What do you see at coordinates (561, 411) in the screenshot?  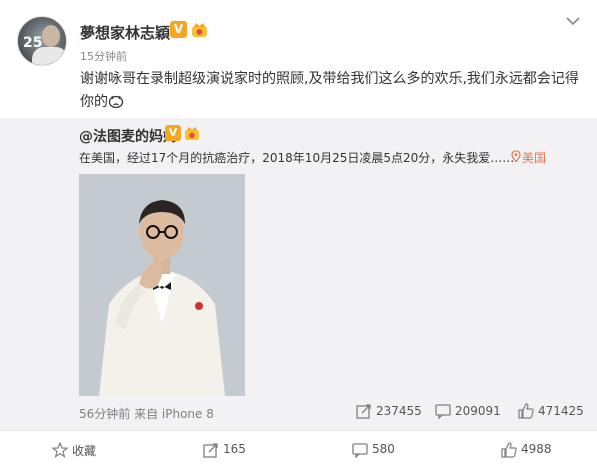 I see `like-count: 471425` at bounding box center [561, 411].